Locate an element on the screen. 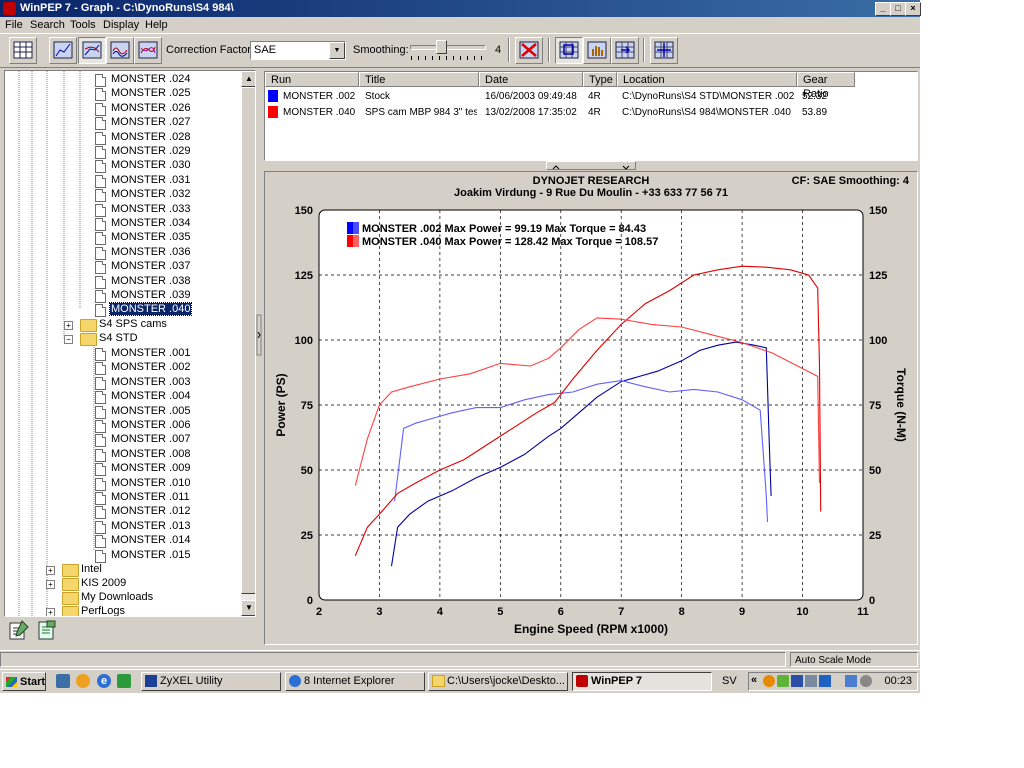 This screenshot has width=1024, height=768. edit-run-icon is located at coordinates (19, 630).